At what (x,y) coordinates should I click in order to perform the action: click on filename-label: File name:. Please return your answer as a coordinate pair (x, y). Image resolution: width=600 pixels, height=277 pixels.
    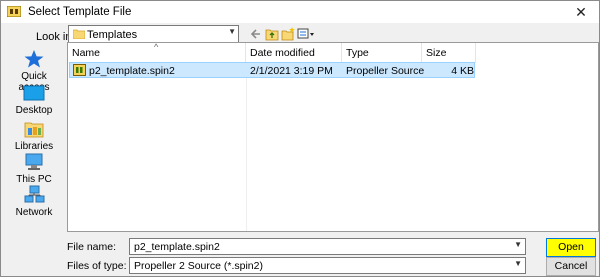
    Looking at the image, I should click on (92, 247).